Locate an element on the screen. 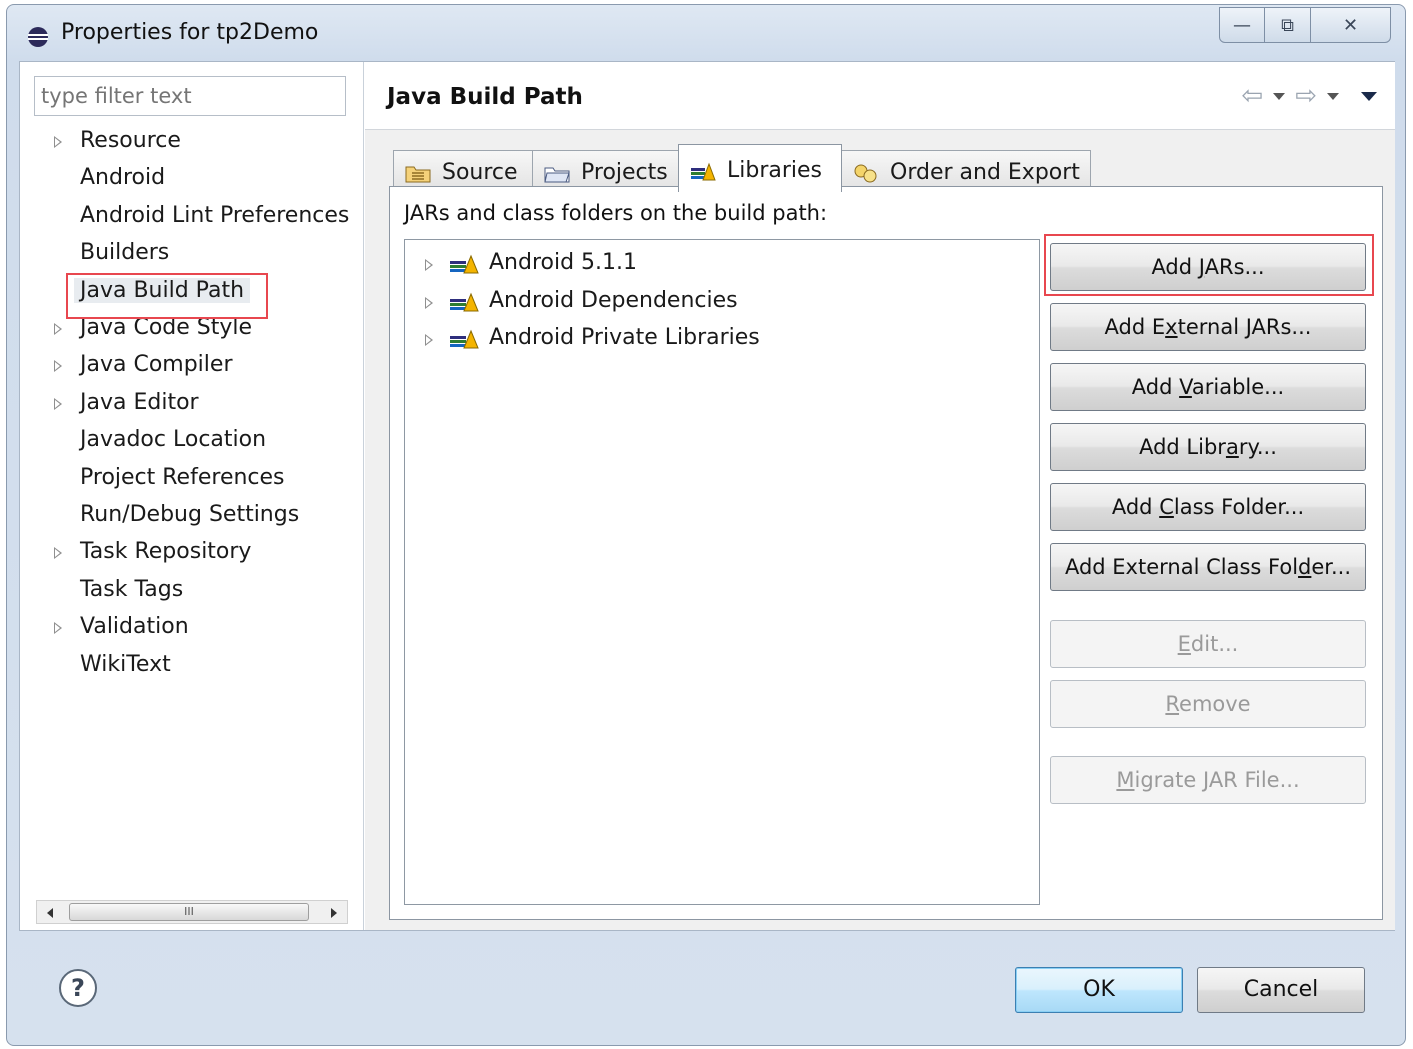 This screenshot has width=1413, height=1049. button-label-part: Add E is located at coordinates (1135, 327).